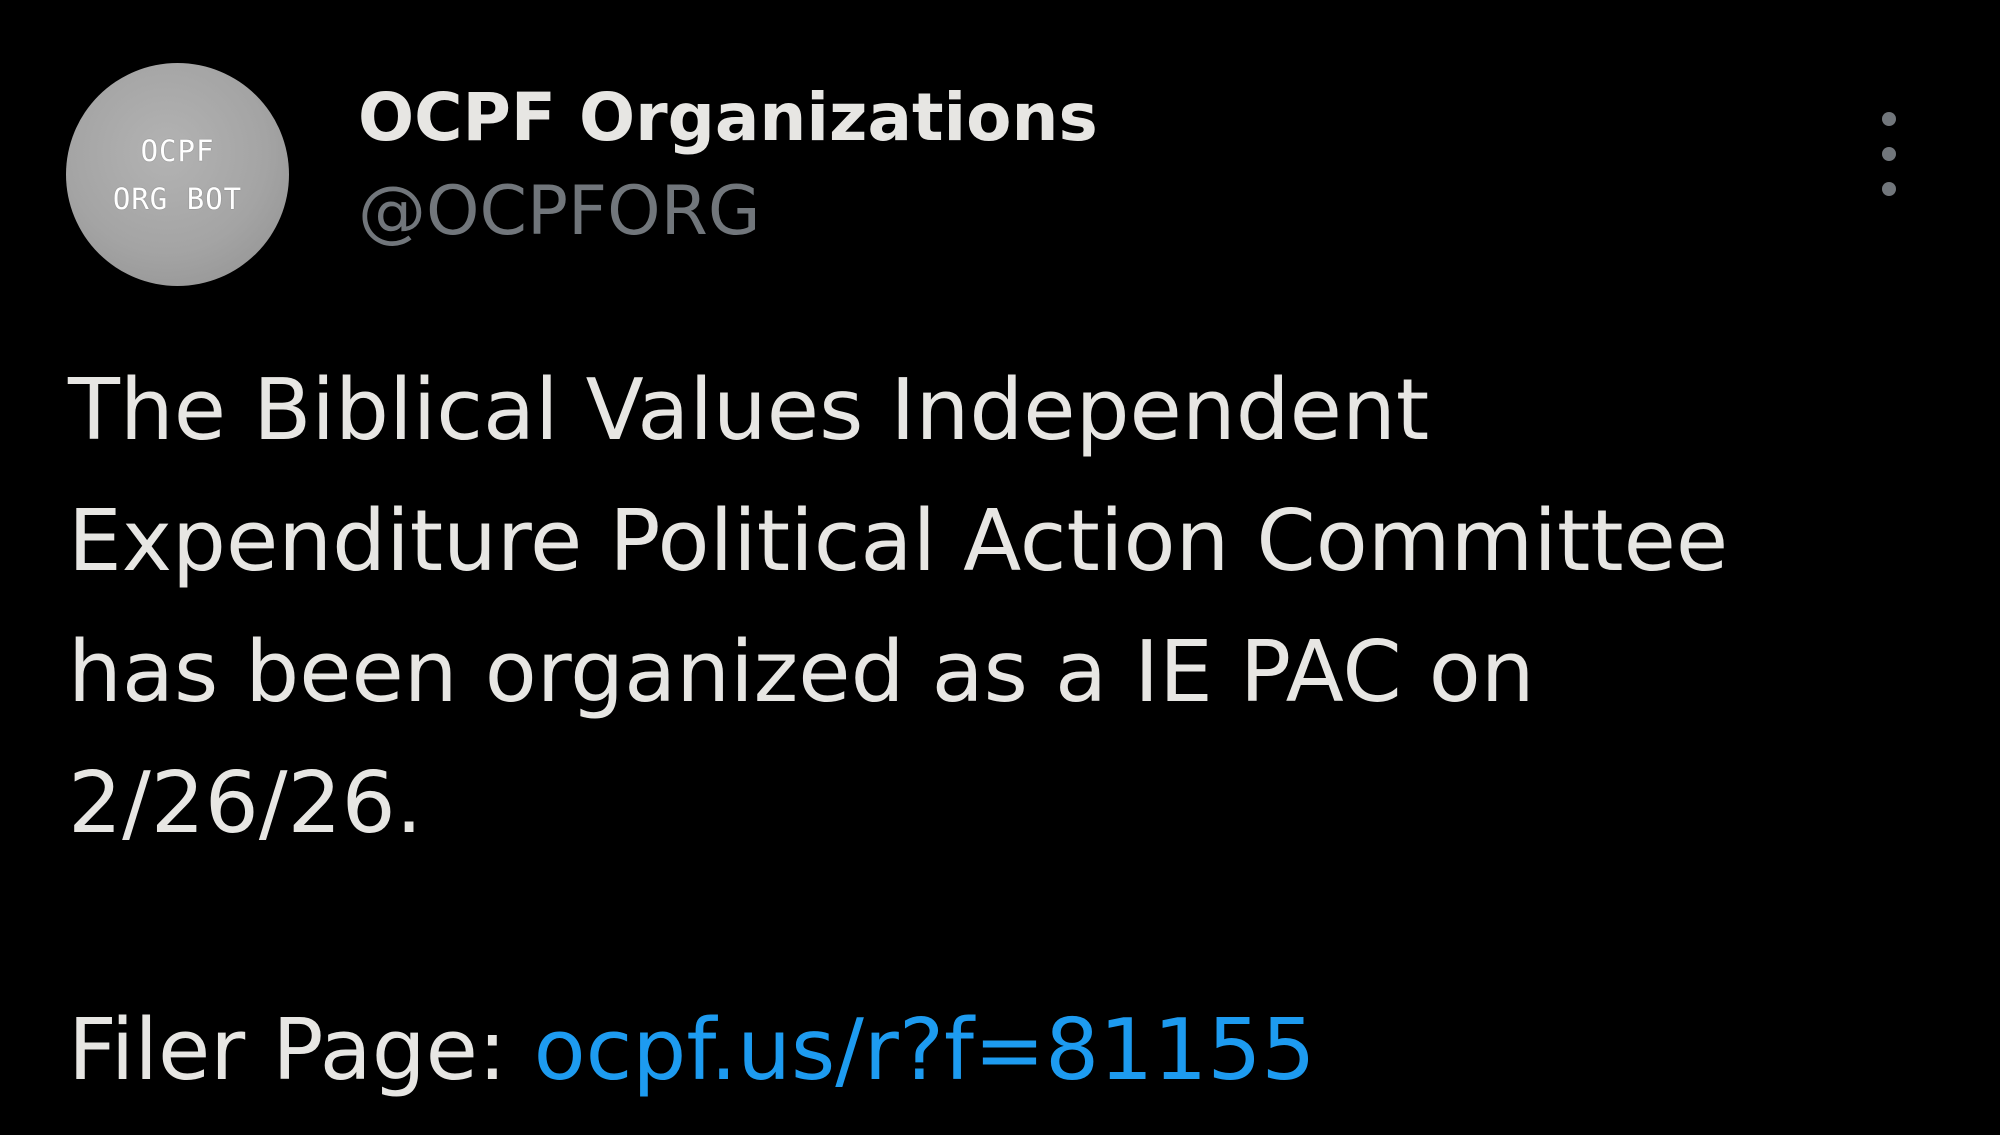 Image resolution: width=2000 pixels, height=1135 pixels. I want to click on filer-page-line: Filer Page: ocpf.us/r?f=81155, so click(692, 1050).